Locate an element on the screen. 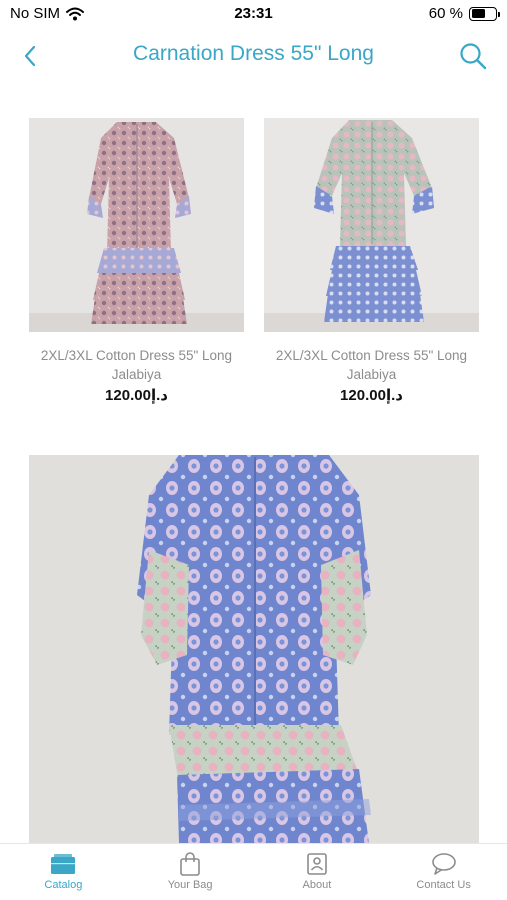 The width and height of the screenshot is (507, 900). tab-label: About is located at coordinates (317, 885).